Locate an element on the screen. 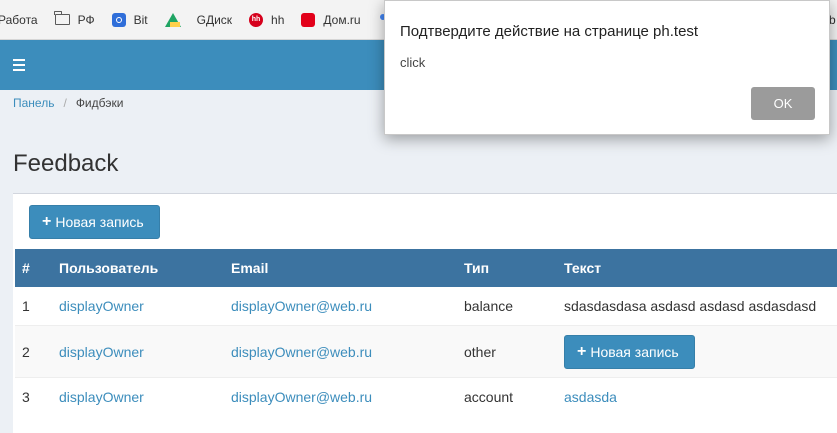  row-new-record-button: + Новая запись is located at coordinates (629, 351).